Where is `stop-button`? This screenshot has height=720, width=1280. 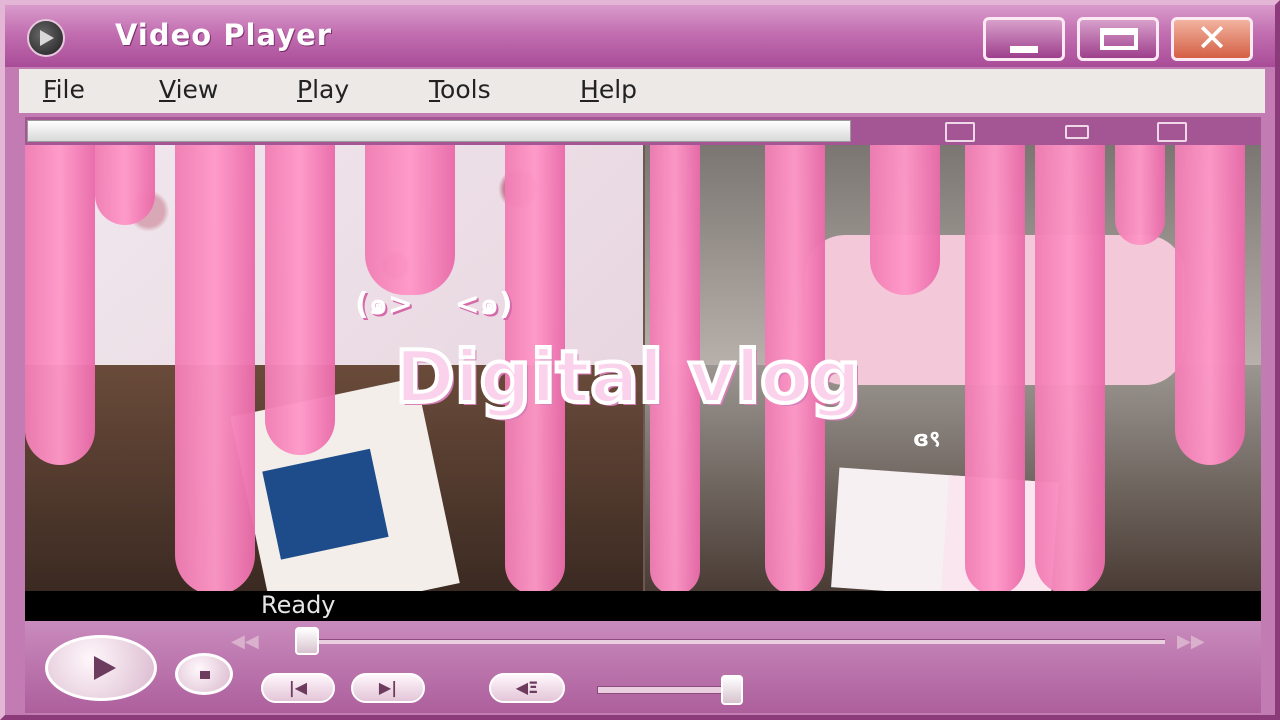
stop-button is located at coordinates (204, 674).